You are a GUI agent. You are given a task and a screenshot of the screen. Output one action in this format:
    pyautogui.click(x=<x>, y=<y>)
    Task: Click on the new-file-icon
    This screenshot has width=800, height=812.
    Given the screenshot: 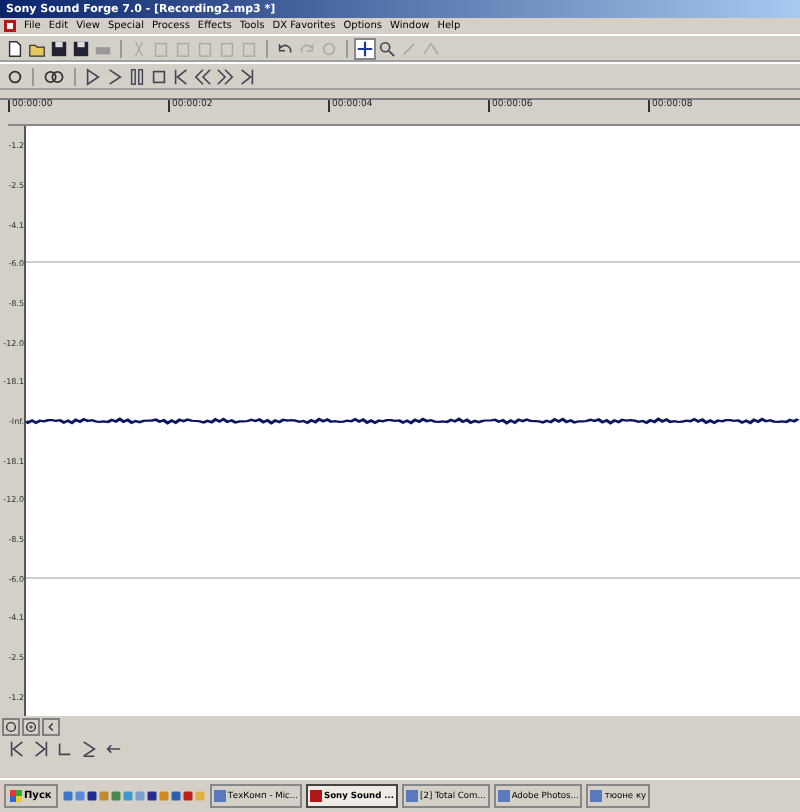 What is the action you would take?
    pyautogui.click(x=15, y=48)
    